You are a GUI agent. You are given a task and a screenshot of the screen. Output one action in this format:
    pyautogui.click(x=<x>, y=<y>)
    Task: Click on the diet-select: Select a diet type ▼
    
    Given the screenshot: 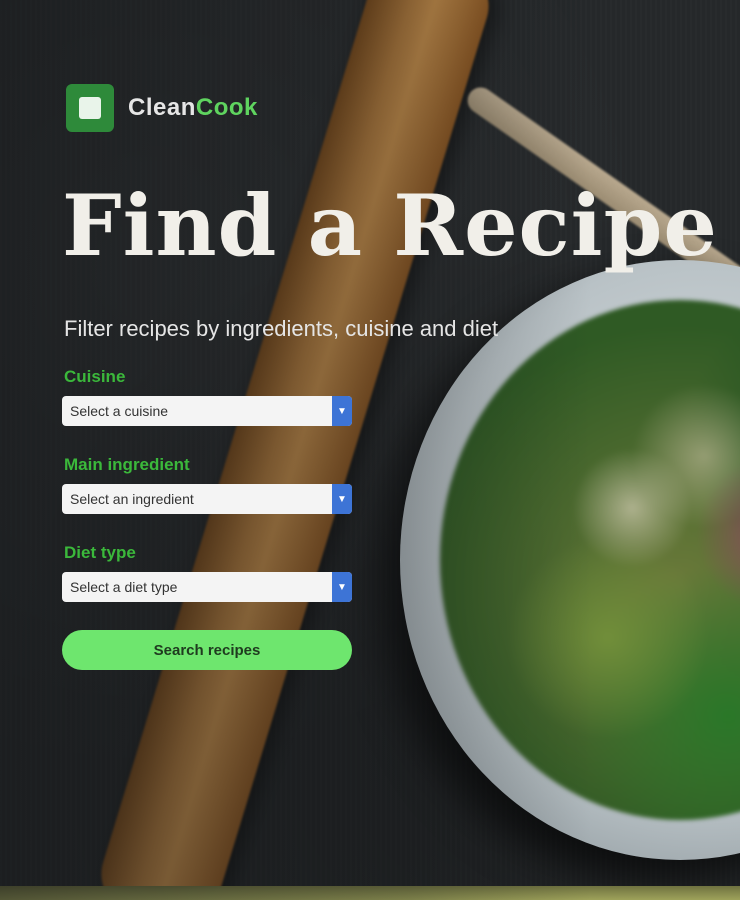 What is the action you would take?
    pyautogui.click(x=207, y=587)
    